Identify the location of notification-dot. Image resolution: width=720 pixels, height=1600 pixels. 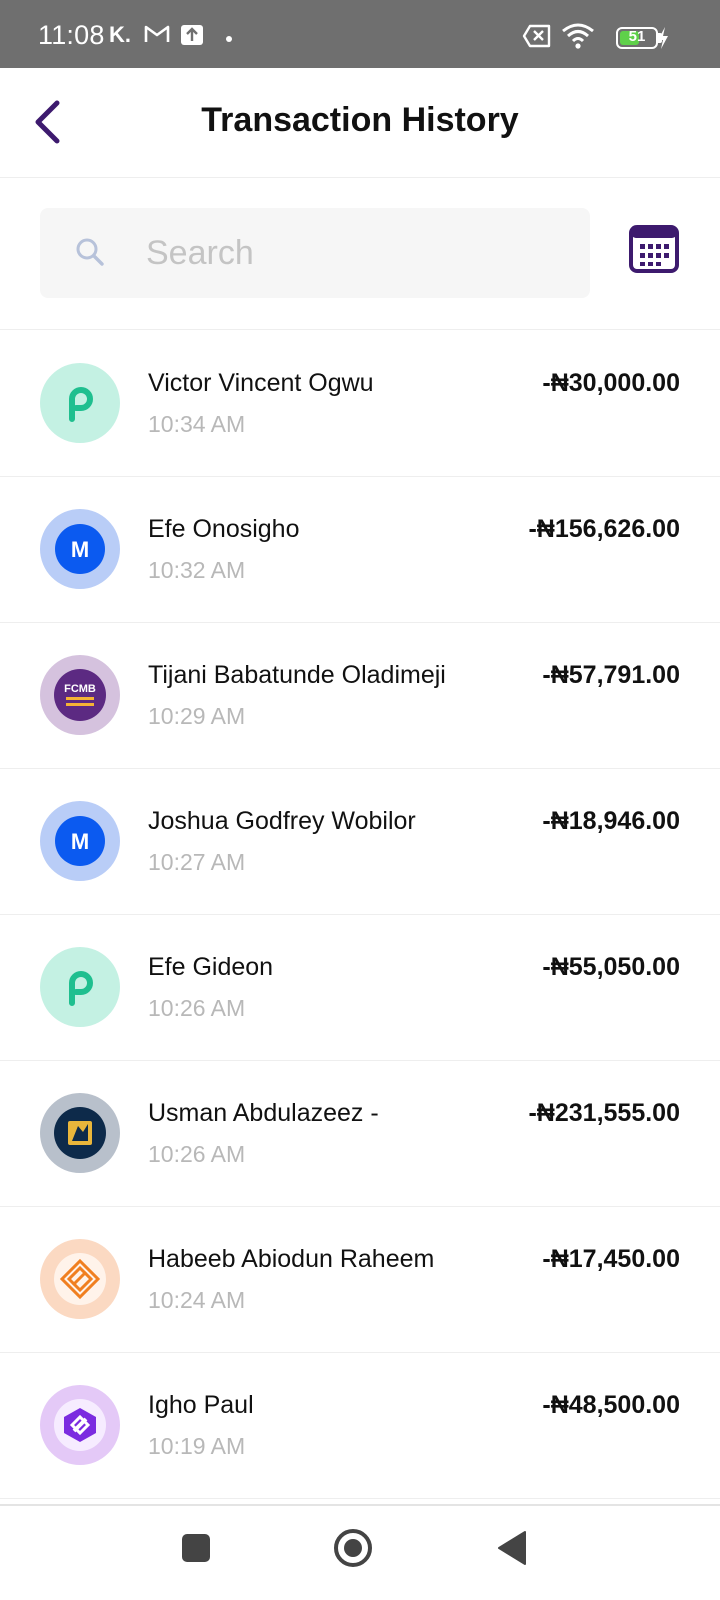
(229, 39).